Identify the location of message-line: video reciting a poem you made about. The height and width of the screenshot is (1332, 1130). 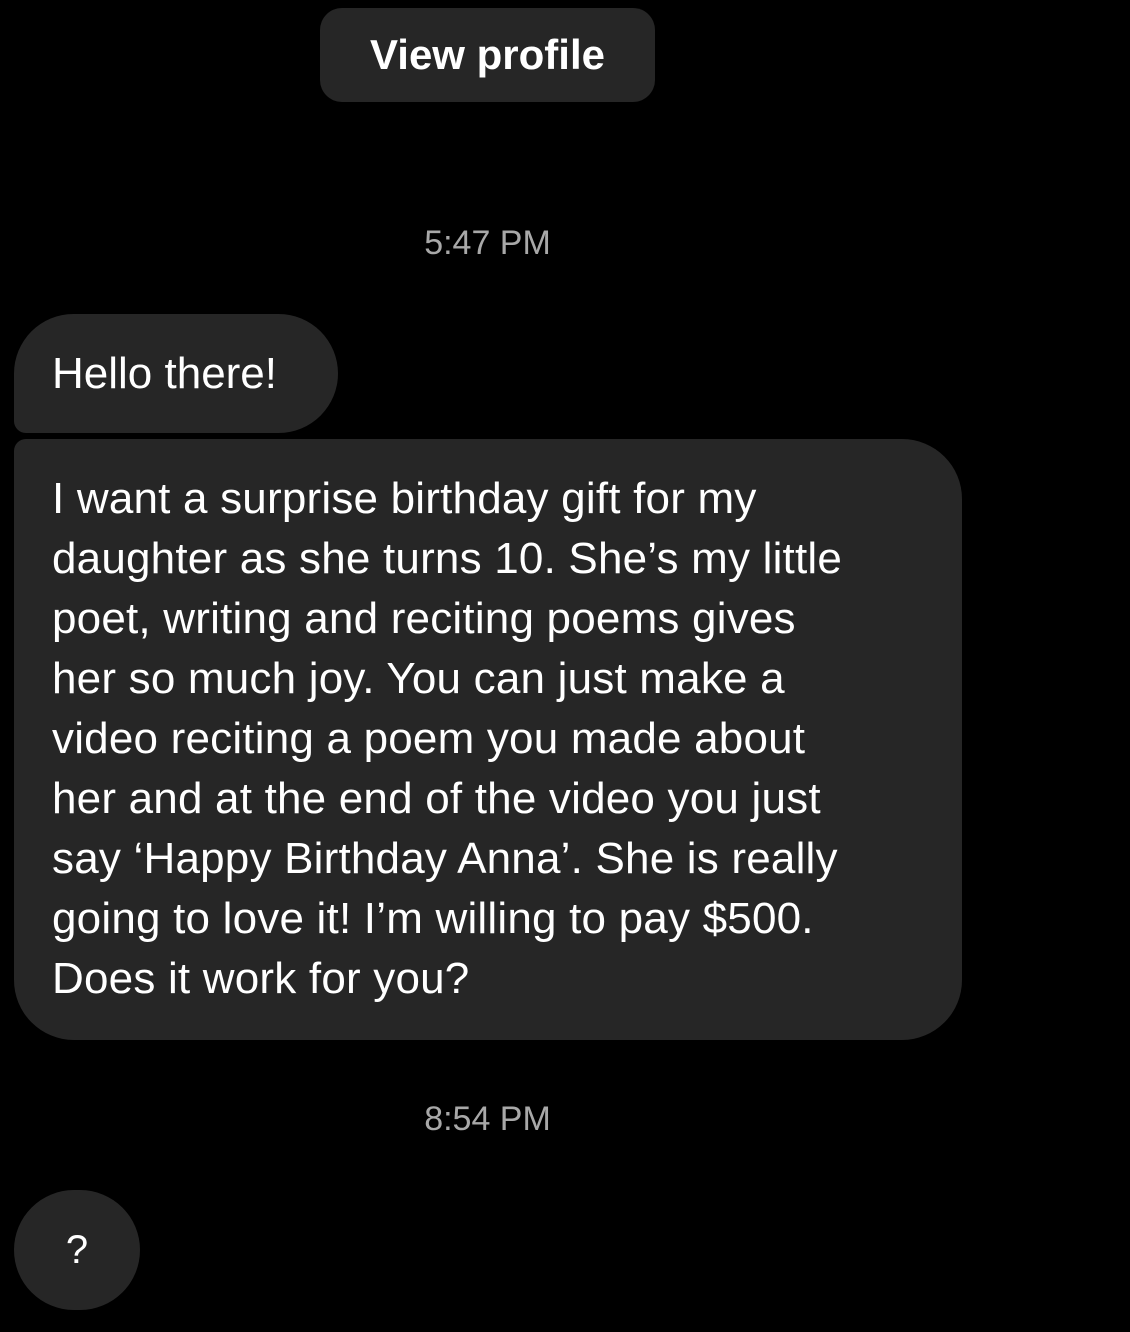
(429, 738).